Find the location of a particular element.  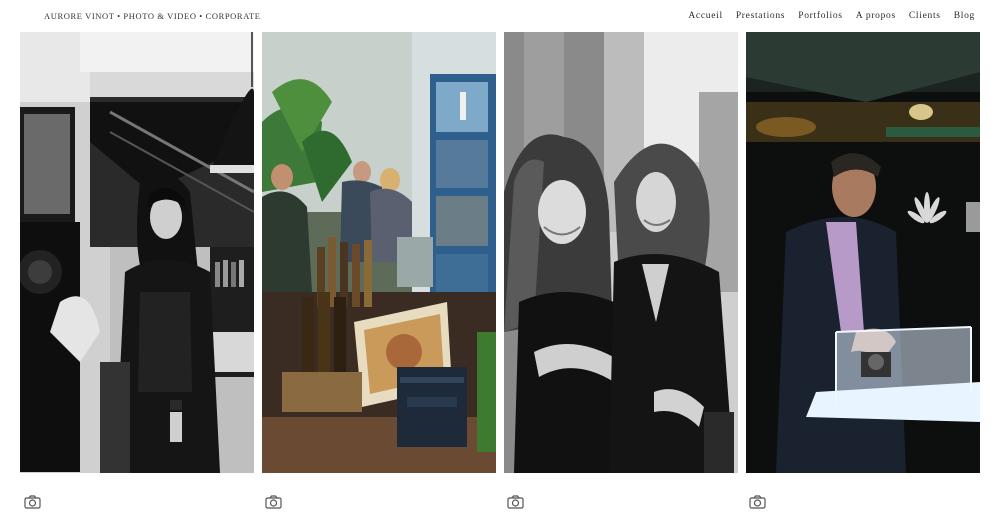

nav-item-accueil: Accueil is located at coordinates (705, 16).